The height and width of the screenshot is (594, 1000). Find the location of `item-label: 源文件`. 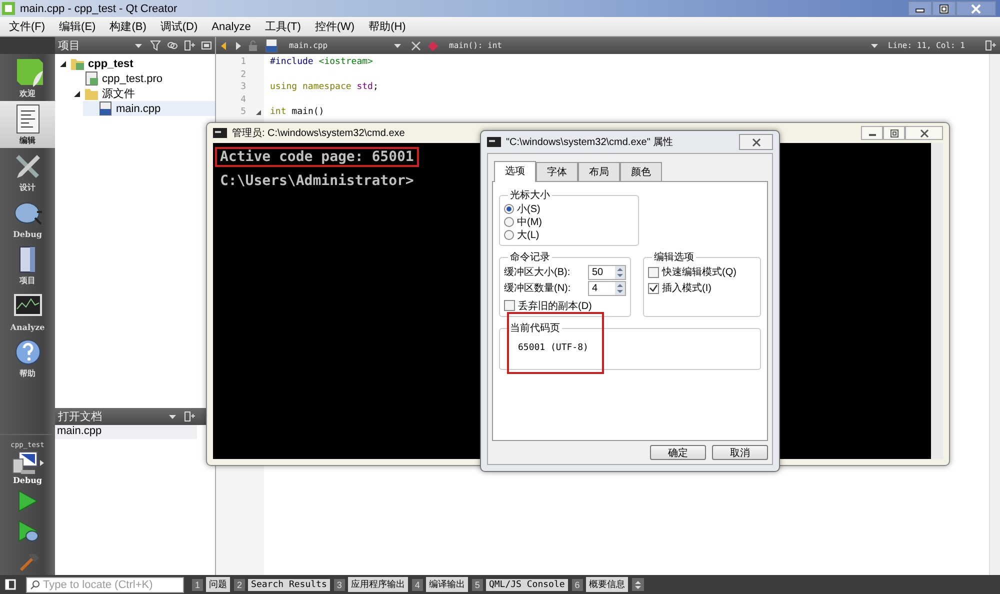

item-label: 源文件 is located at coordinates (118, 93).